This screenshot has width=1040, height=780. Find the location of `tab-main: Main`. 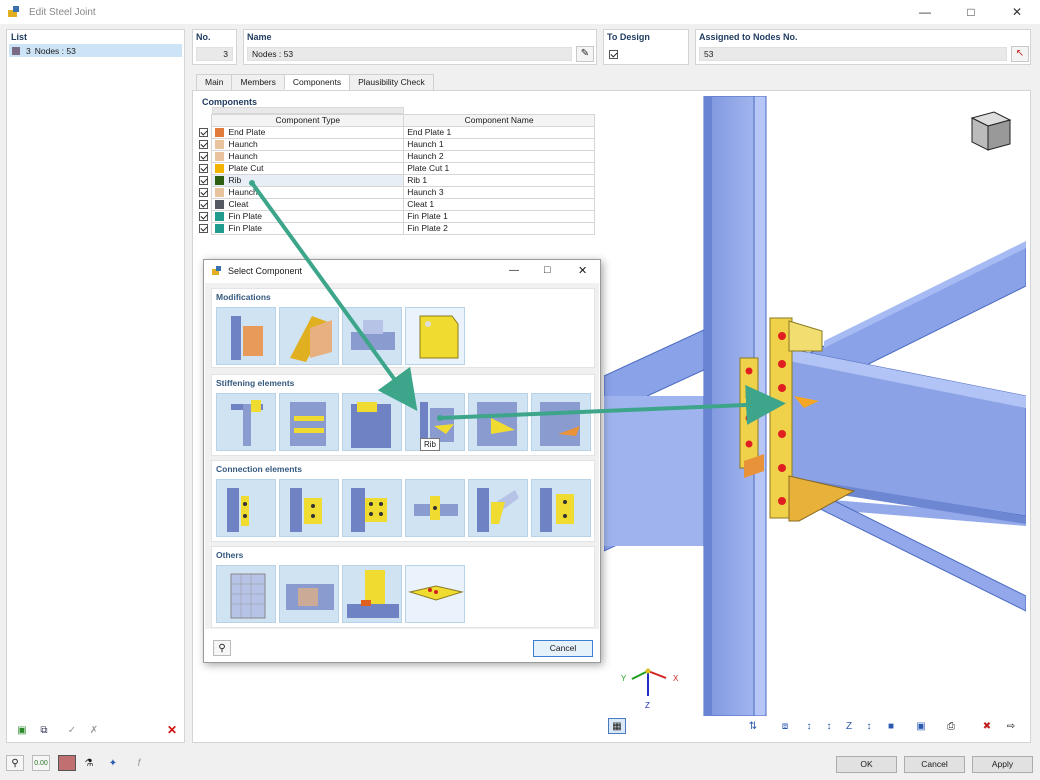

tab-main: Main is located at coordinates (214, 82).